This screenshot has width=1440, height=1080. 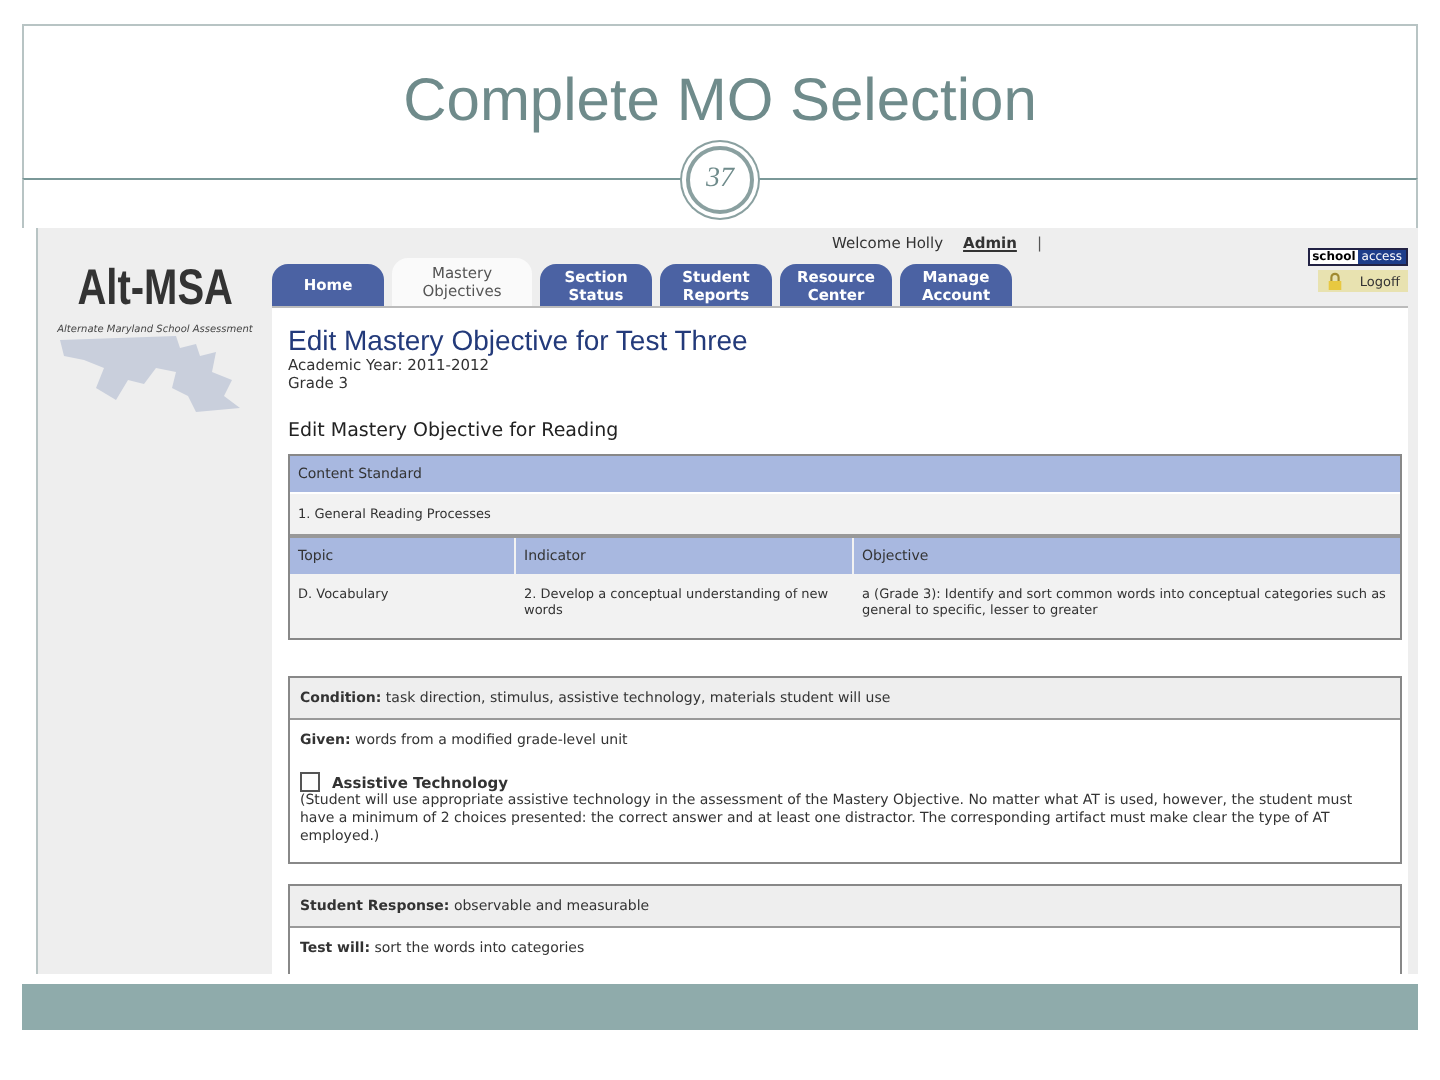 I want to click on section-title: Edit Mastery Objective for Reading, so click(x=454, y=431).